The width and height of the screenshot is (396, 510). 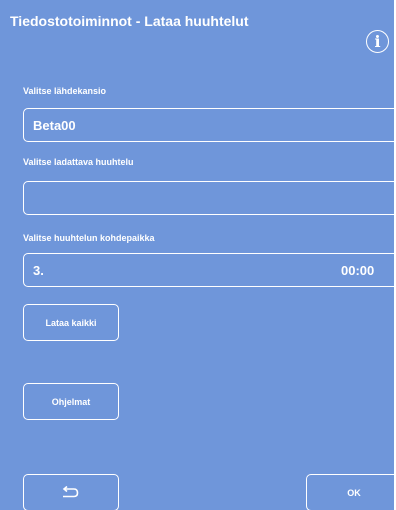 I want to click on return-arrow-icon, so click(x=70, y=491).